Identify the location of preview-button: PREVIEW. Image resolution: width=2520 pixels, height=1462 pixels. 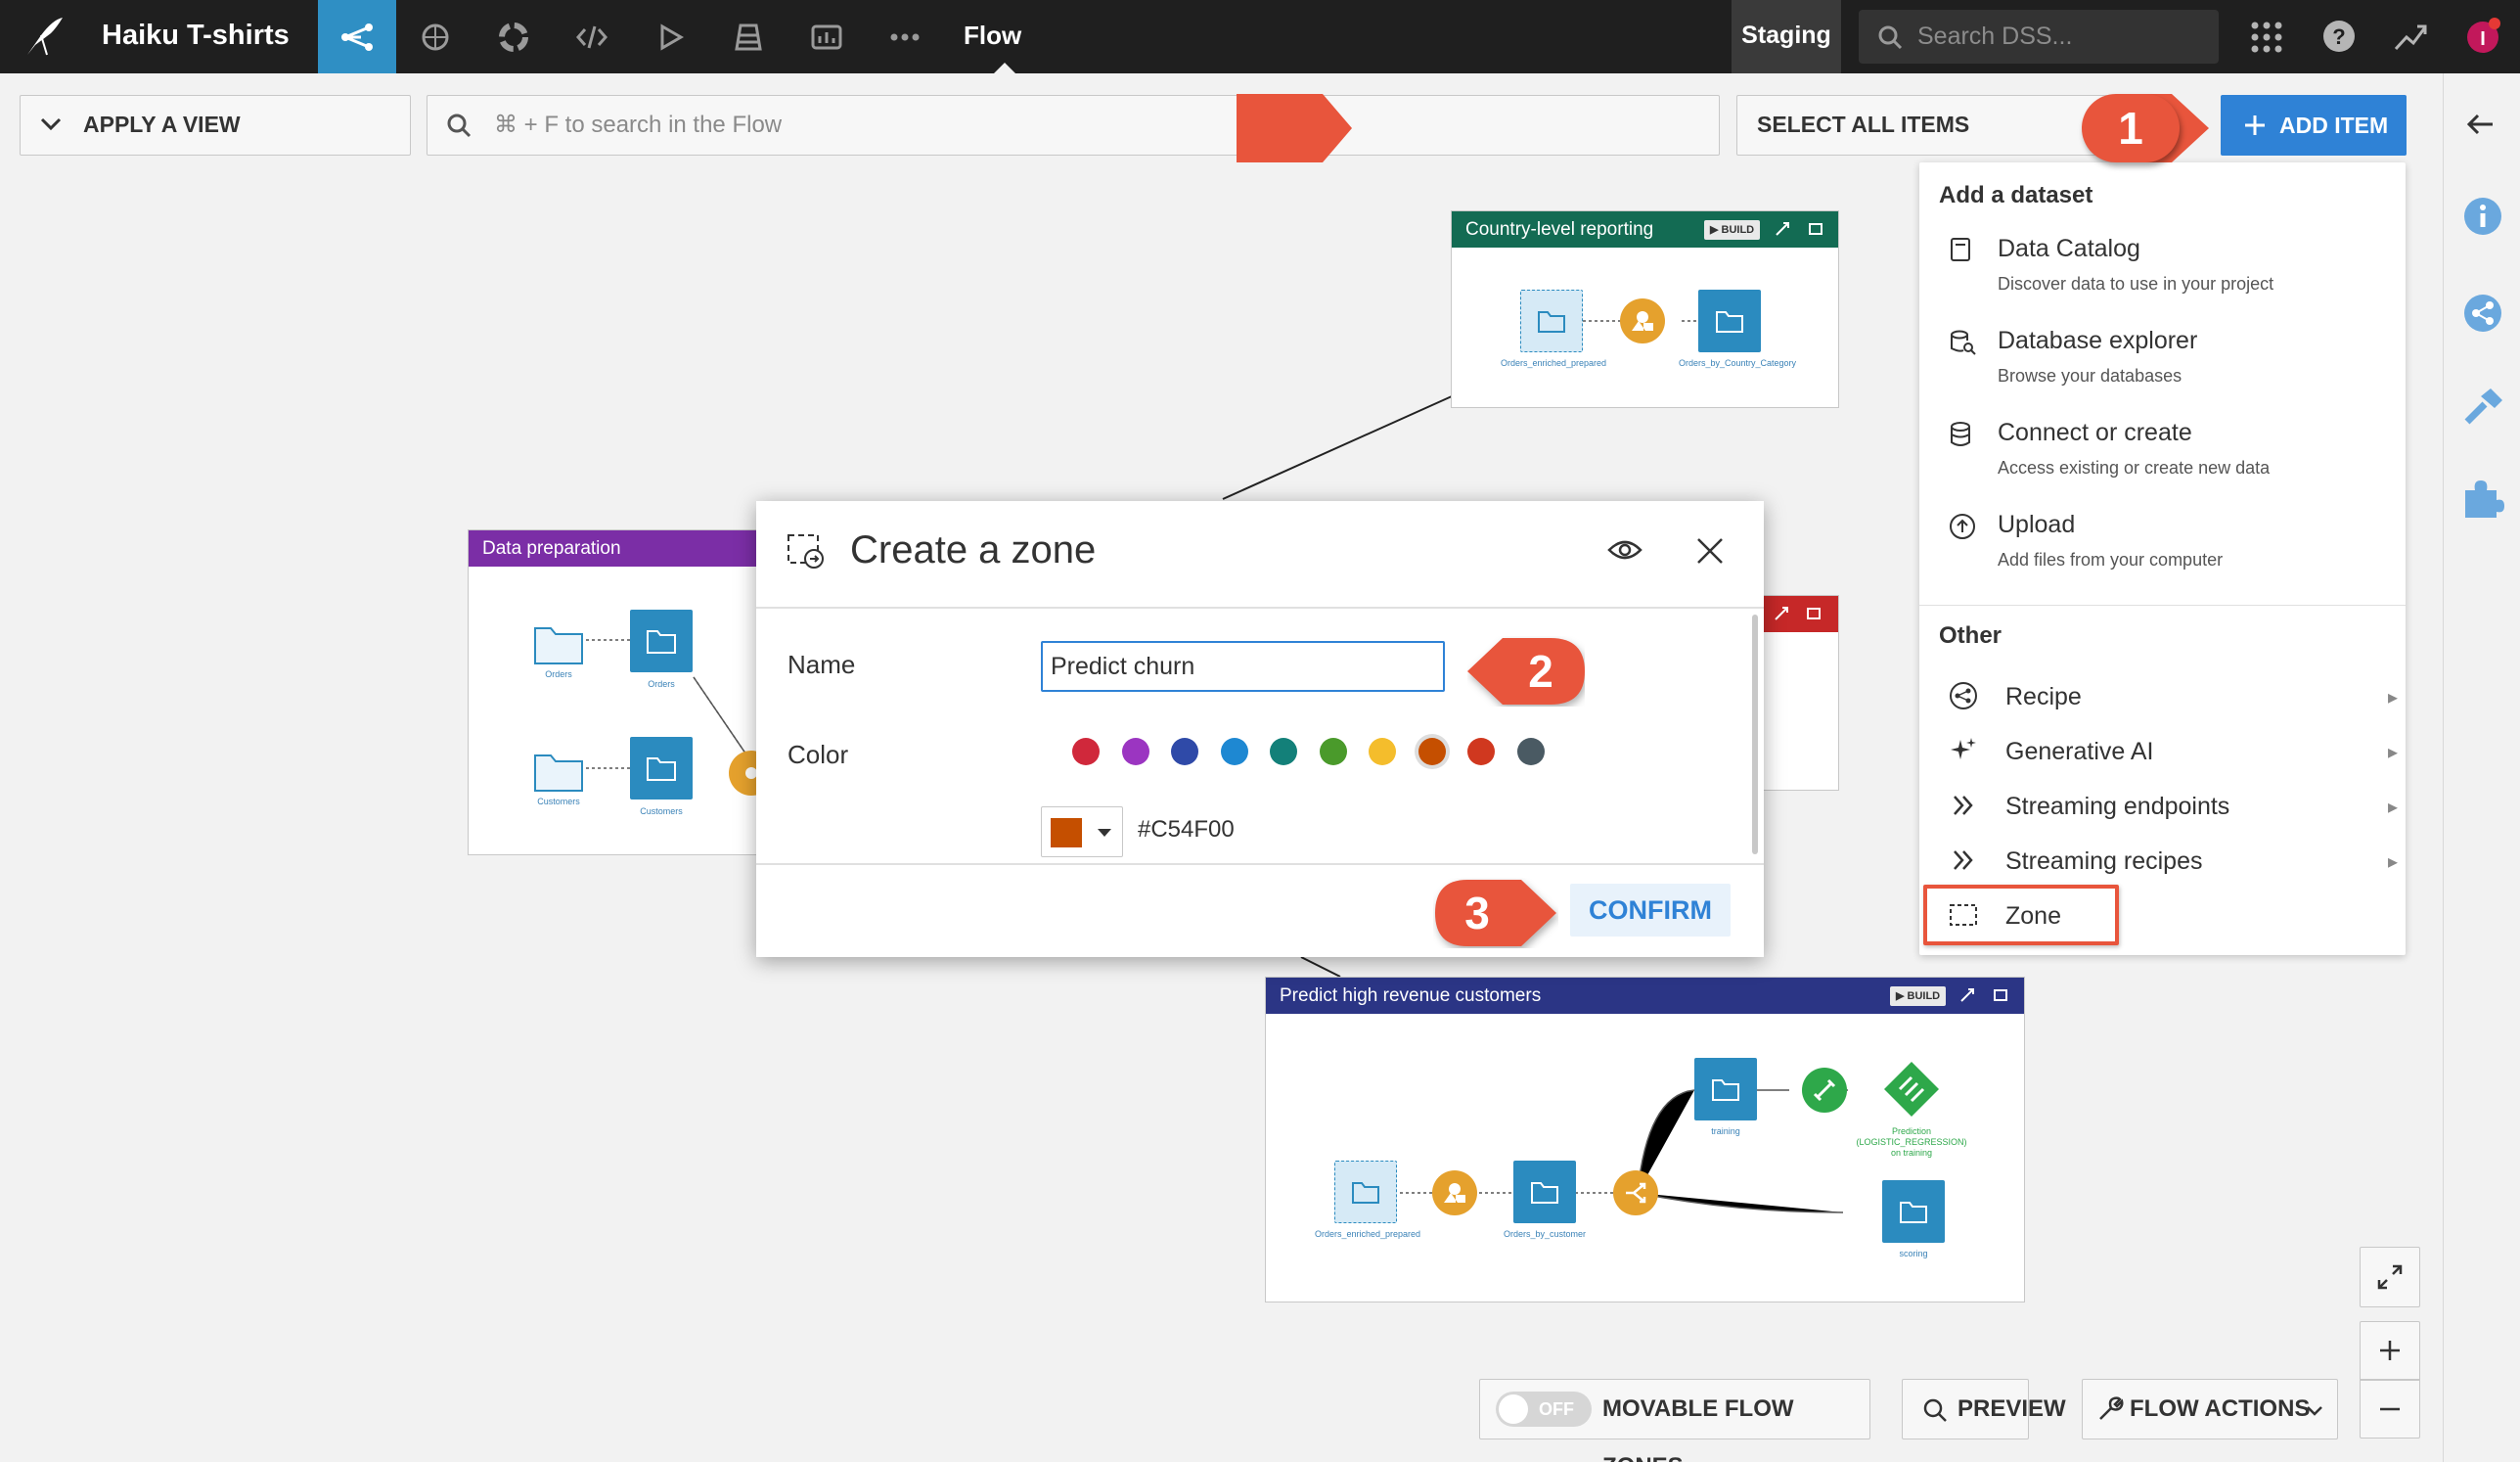
(1984, 1409).